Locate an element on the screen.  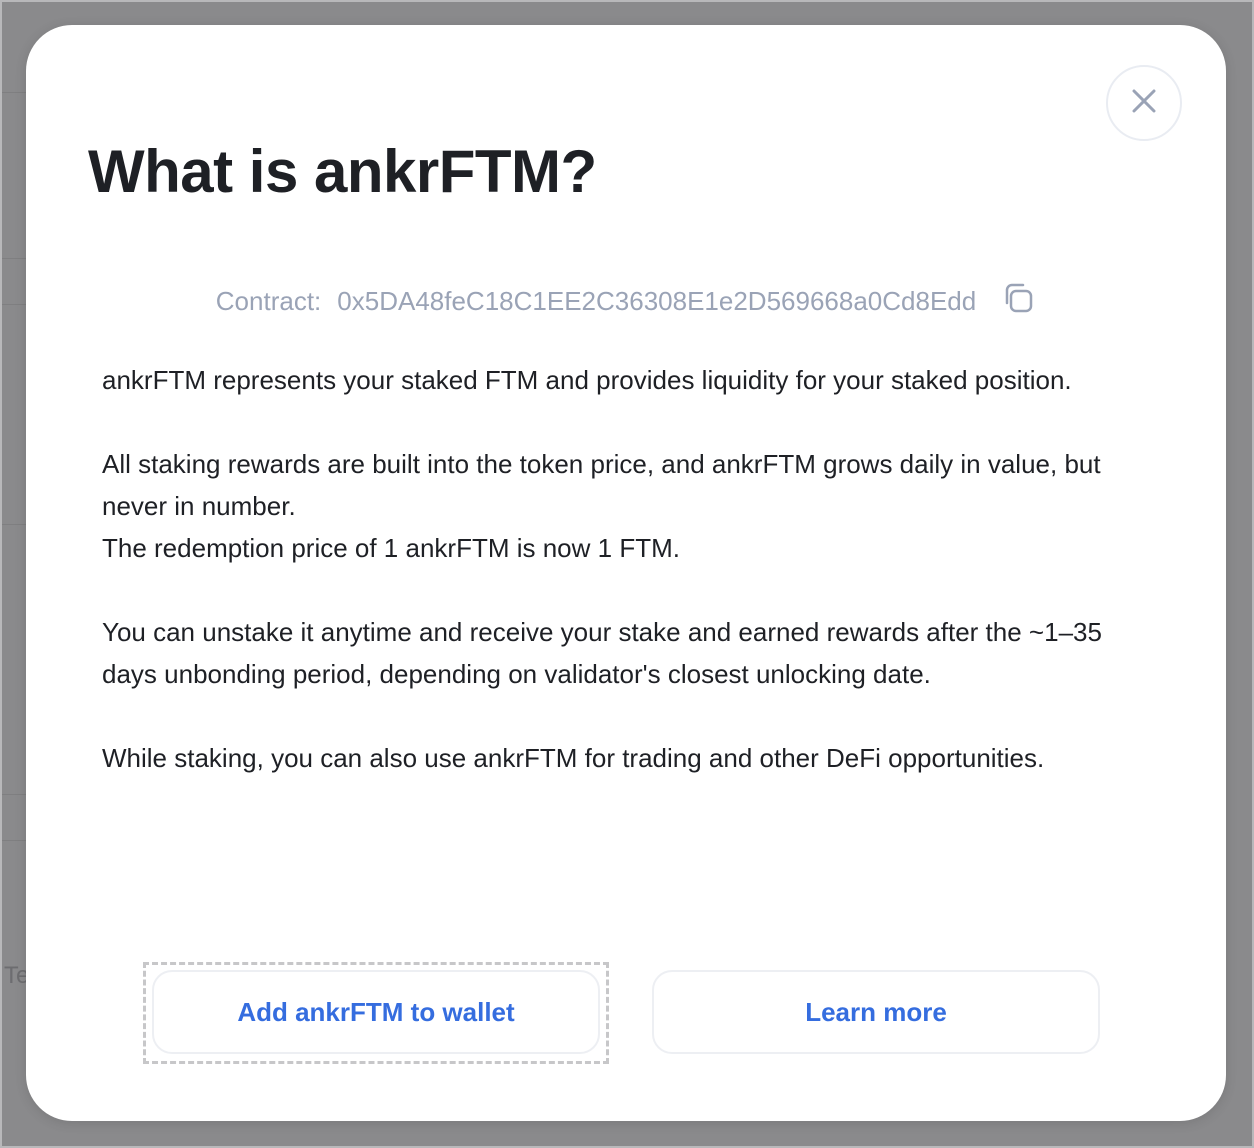
close-icon is located at coordinates (1144, 103).